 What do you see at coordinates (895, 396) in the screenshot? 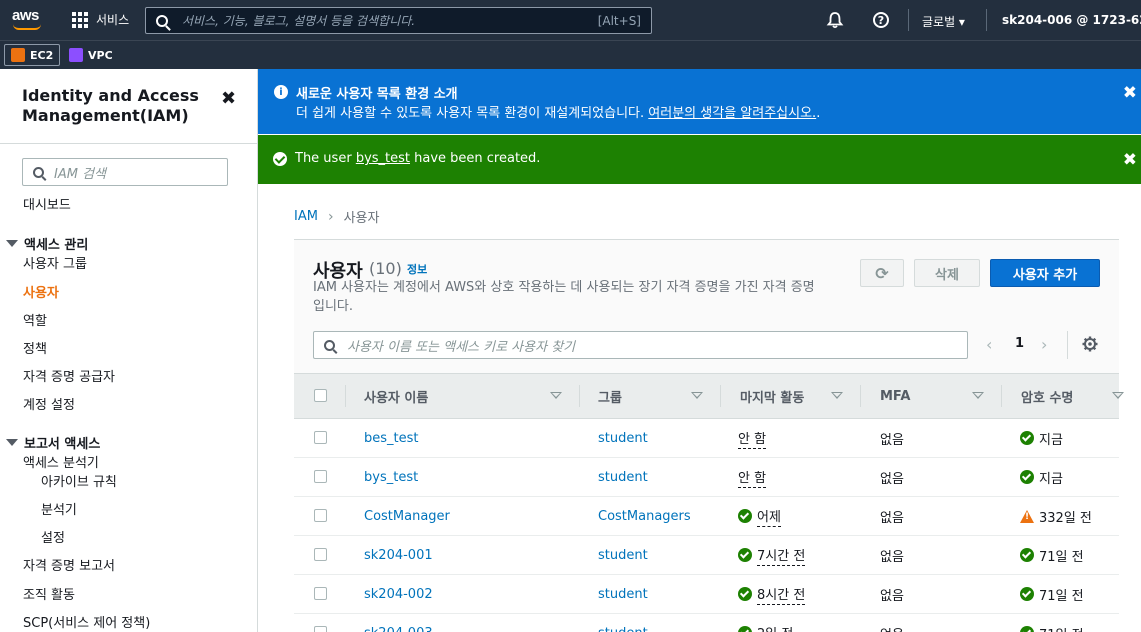
I see `column-header-mfa: MFA` at bounding box center [895, 396].